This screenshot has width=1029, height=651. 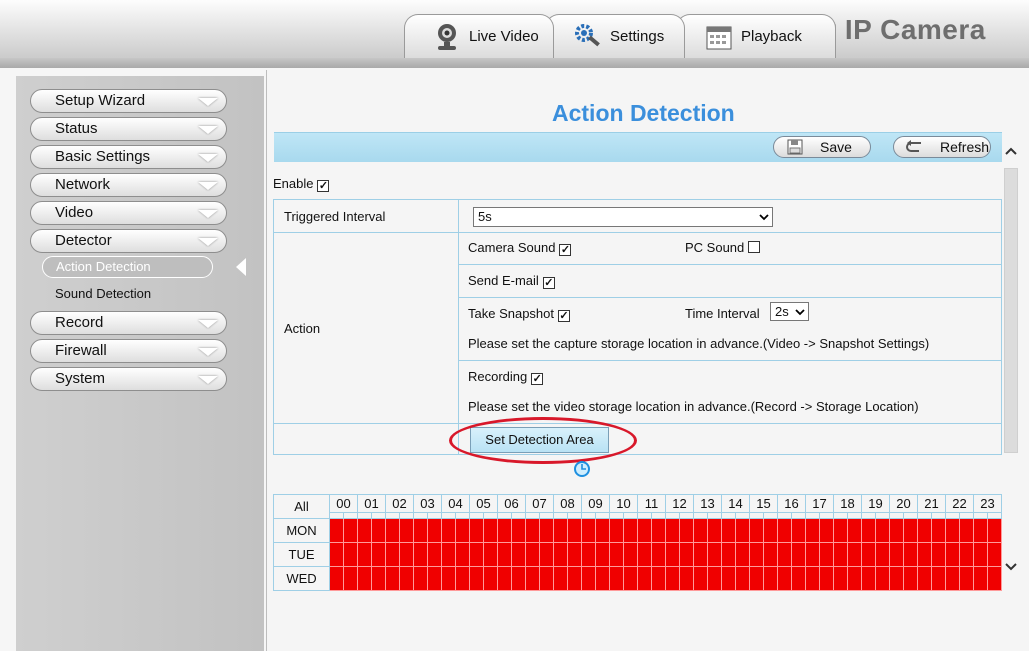 I want to click on scrollbar-thumb, so click(x=1011, y=310).